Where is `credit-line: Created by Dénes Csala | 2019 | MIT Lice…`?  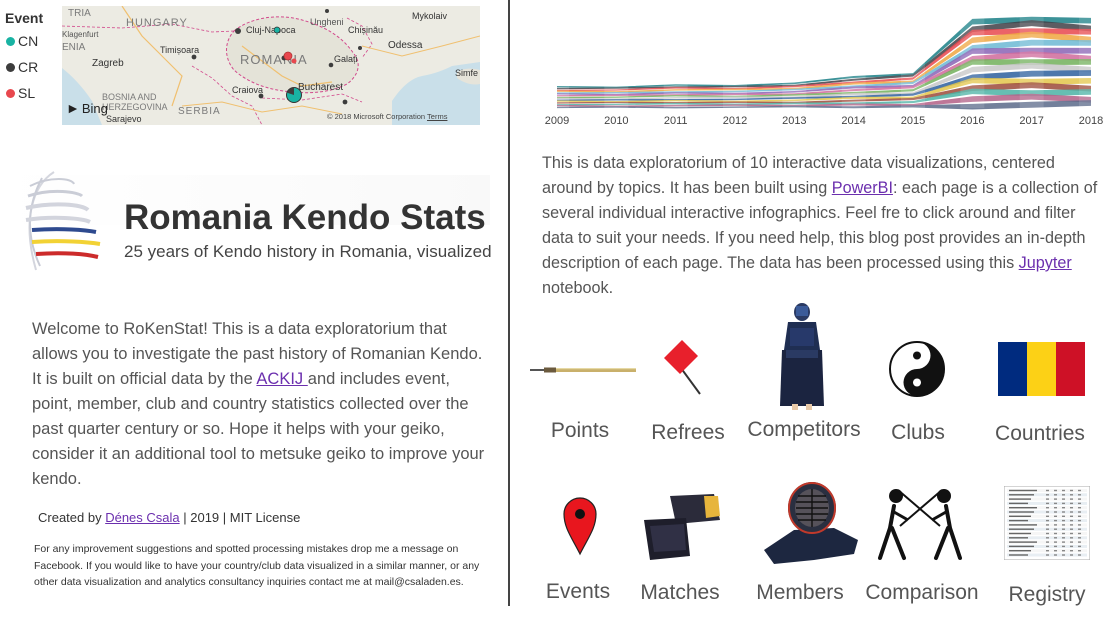
credit-line: Created by Dénes Csala | 2019 | MIT Lice… is located at coordinates (169, 517).